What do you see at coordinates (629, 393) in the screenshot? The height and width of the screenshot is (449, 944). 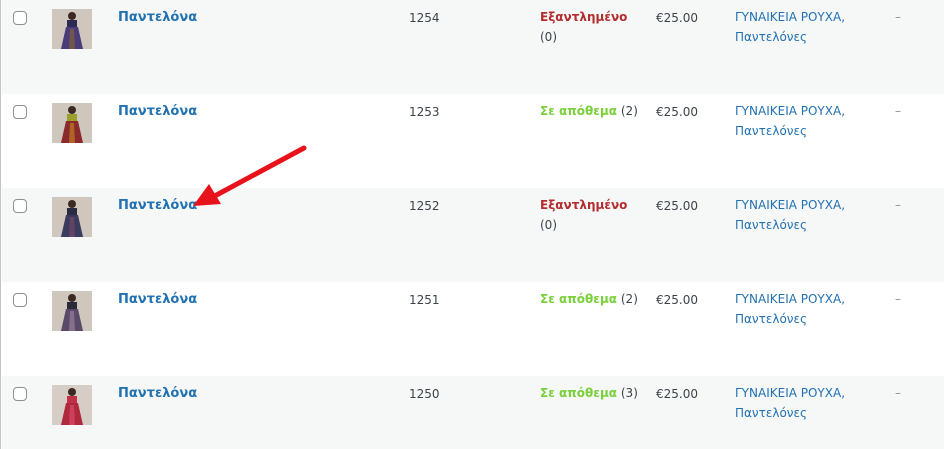 I see `stock-count: (3)` at bounding box center [629, 393].